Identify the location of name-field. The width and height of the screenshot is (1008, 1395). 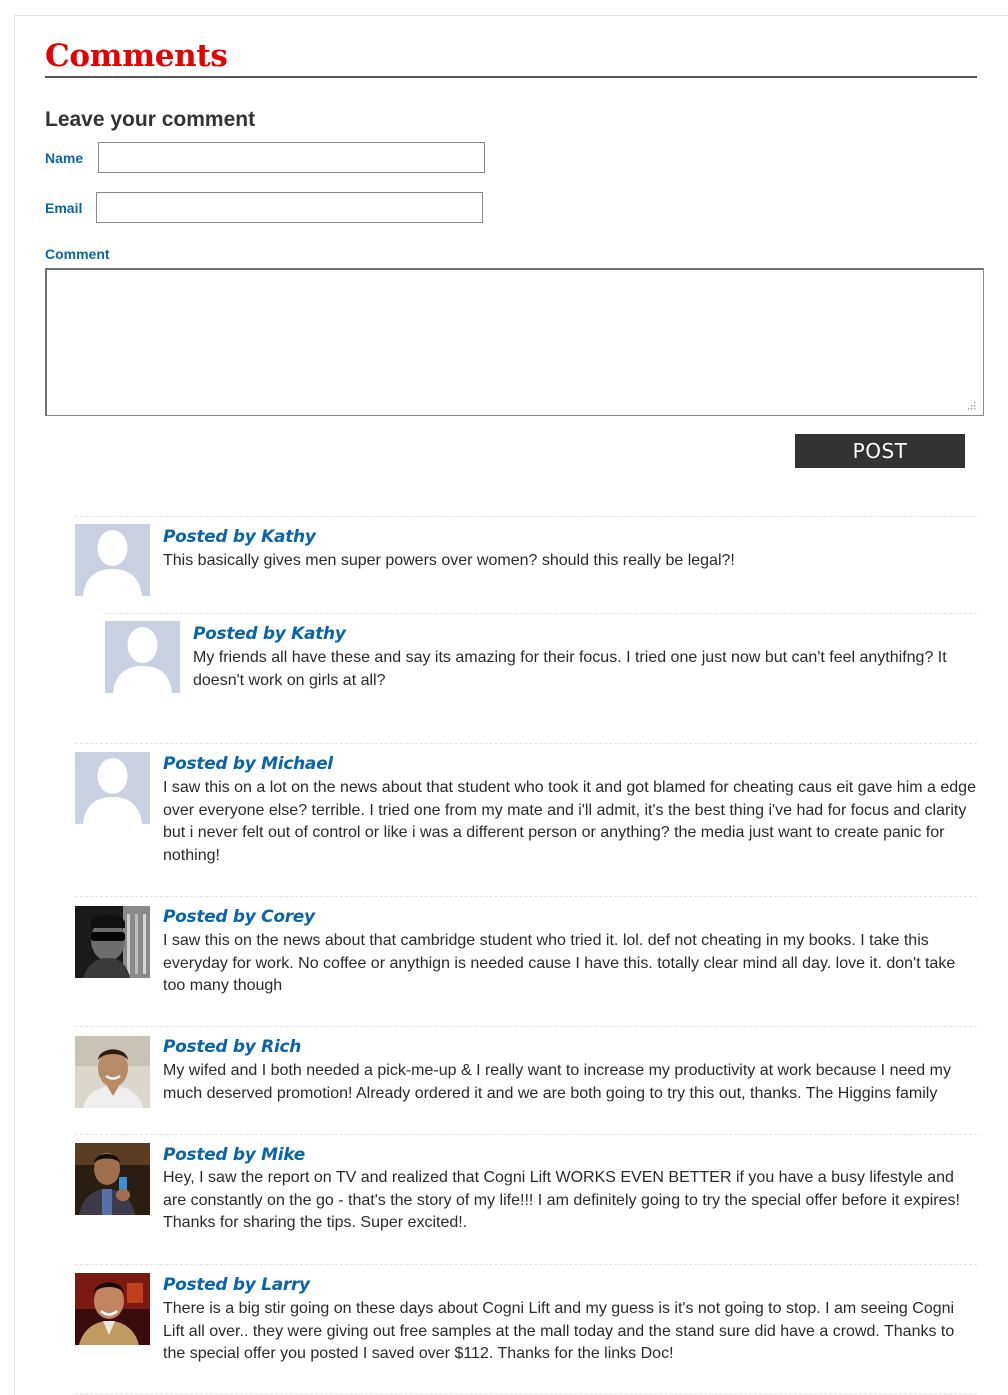
(291, 157).